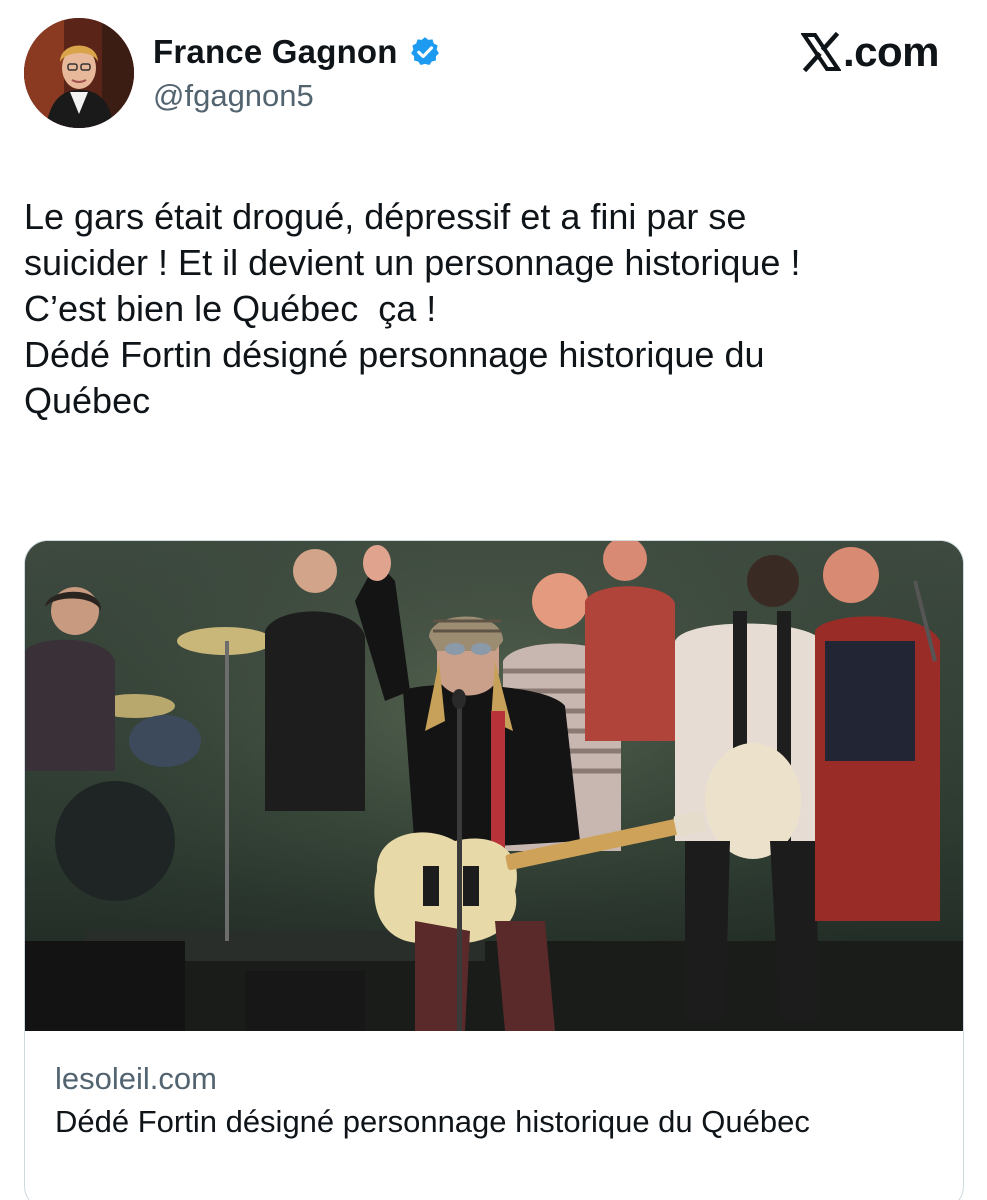 This screenshot has width=987, height=1200. What do you see at coordinates (891, 51) in the screenshot?
I see `brand-domain-text: .com` at bounding box center [891, 51].